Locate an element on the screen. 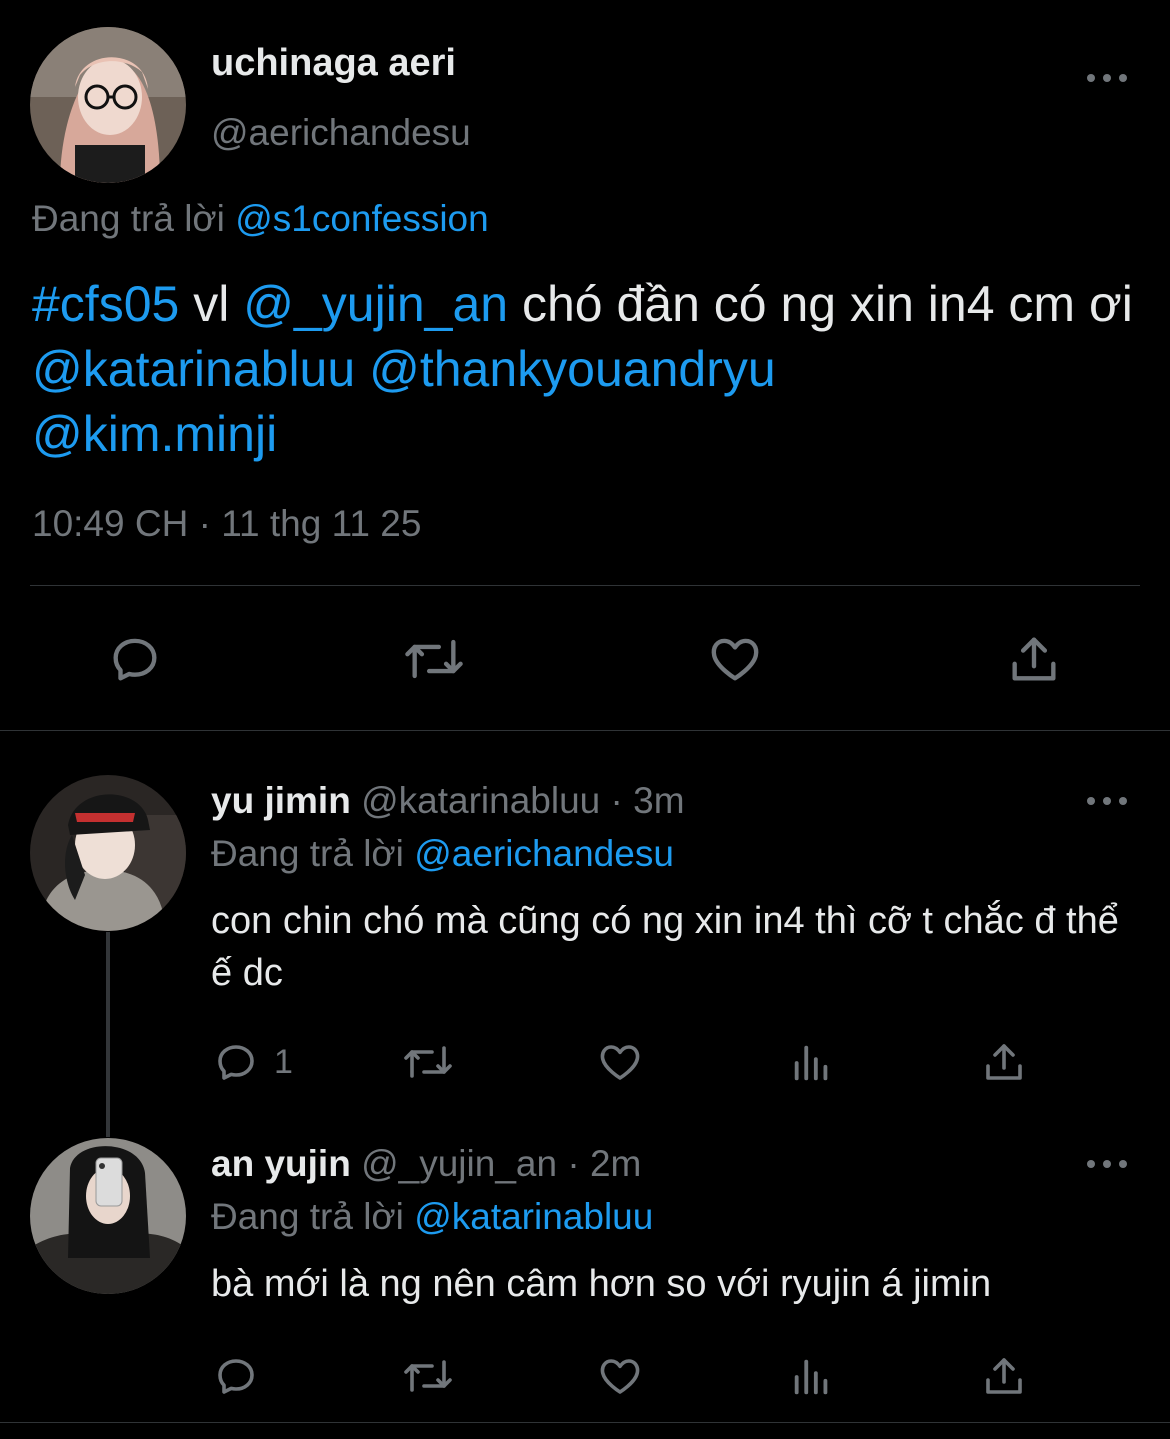  reply-author-name: an yujin is located at coordinates (281, 1163).